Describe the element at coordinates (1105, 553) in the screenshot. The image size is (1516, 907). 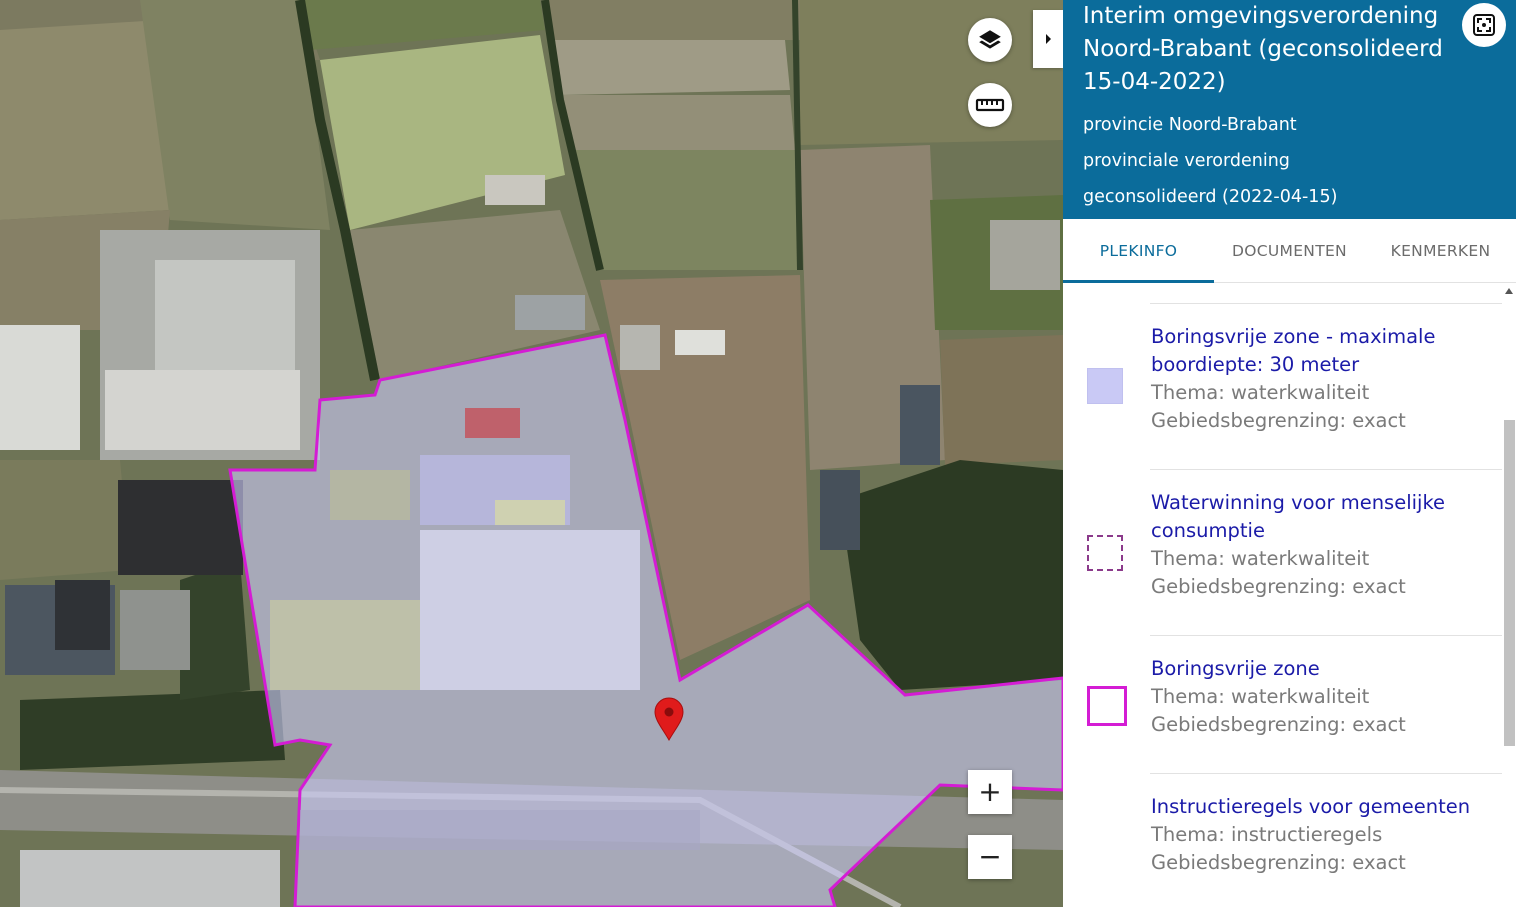
I see `legend-dashed-purple` at that location.